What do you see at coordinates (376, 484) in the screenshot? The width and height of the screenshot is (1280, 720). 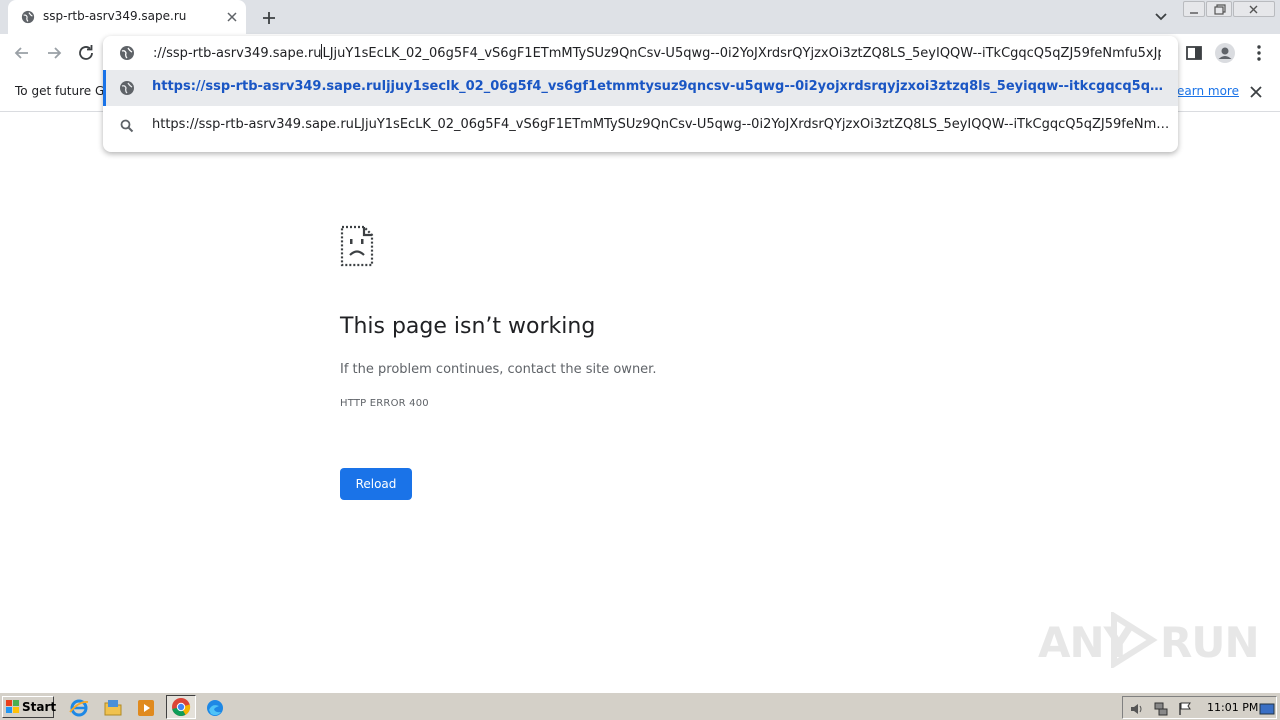 I see `reload-button: Reload` at bounding box center [376, 484].